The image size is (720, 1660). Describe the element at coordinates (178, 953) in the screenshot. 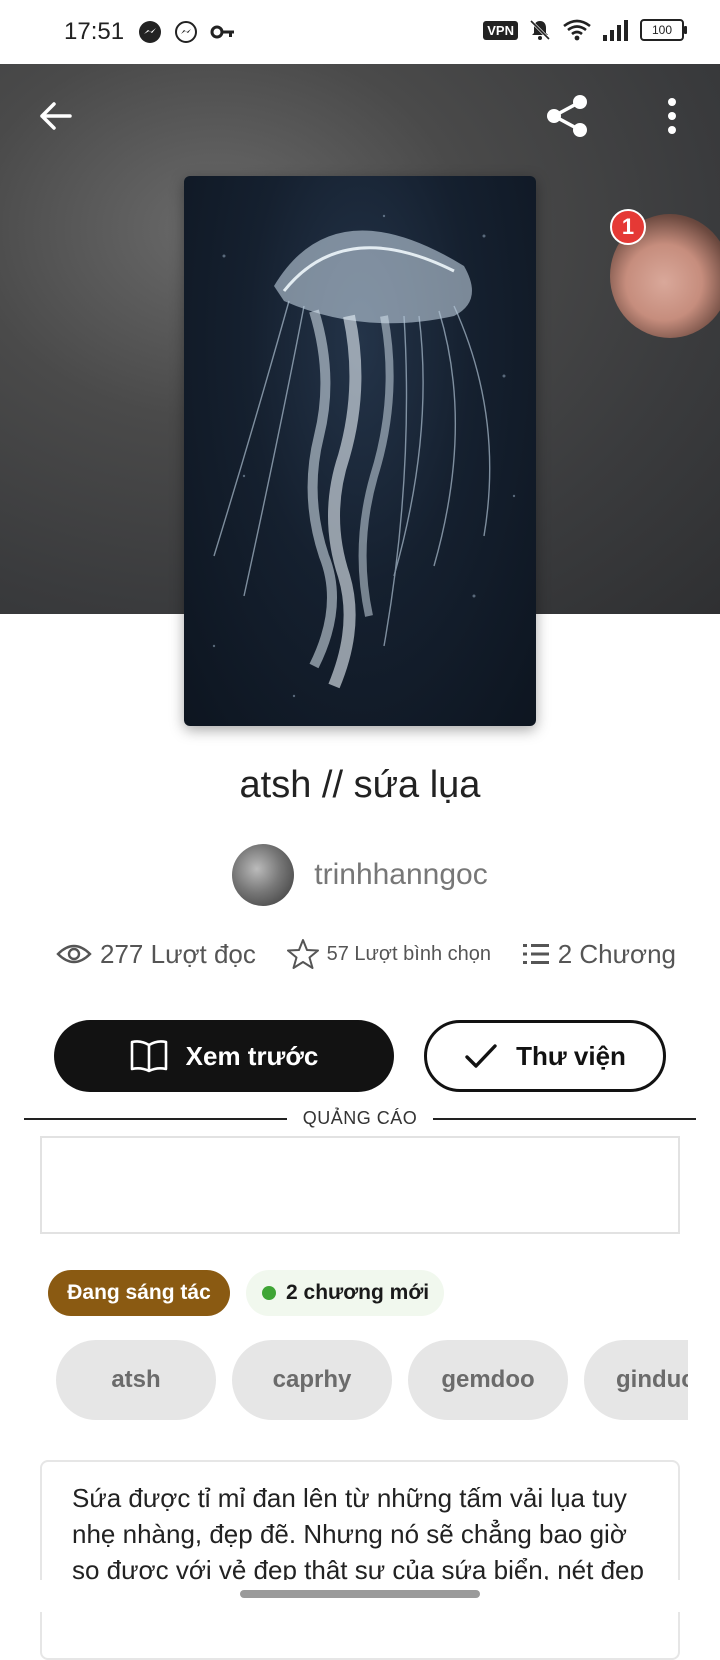

I see `reads-count: 277 Lượt đọc` at that location.